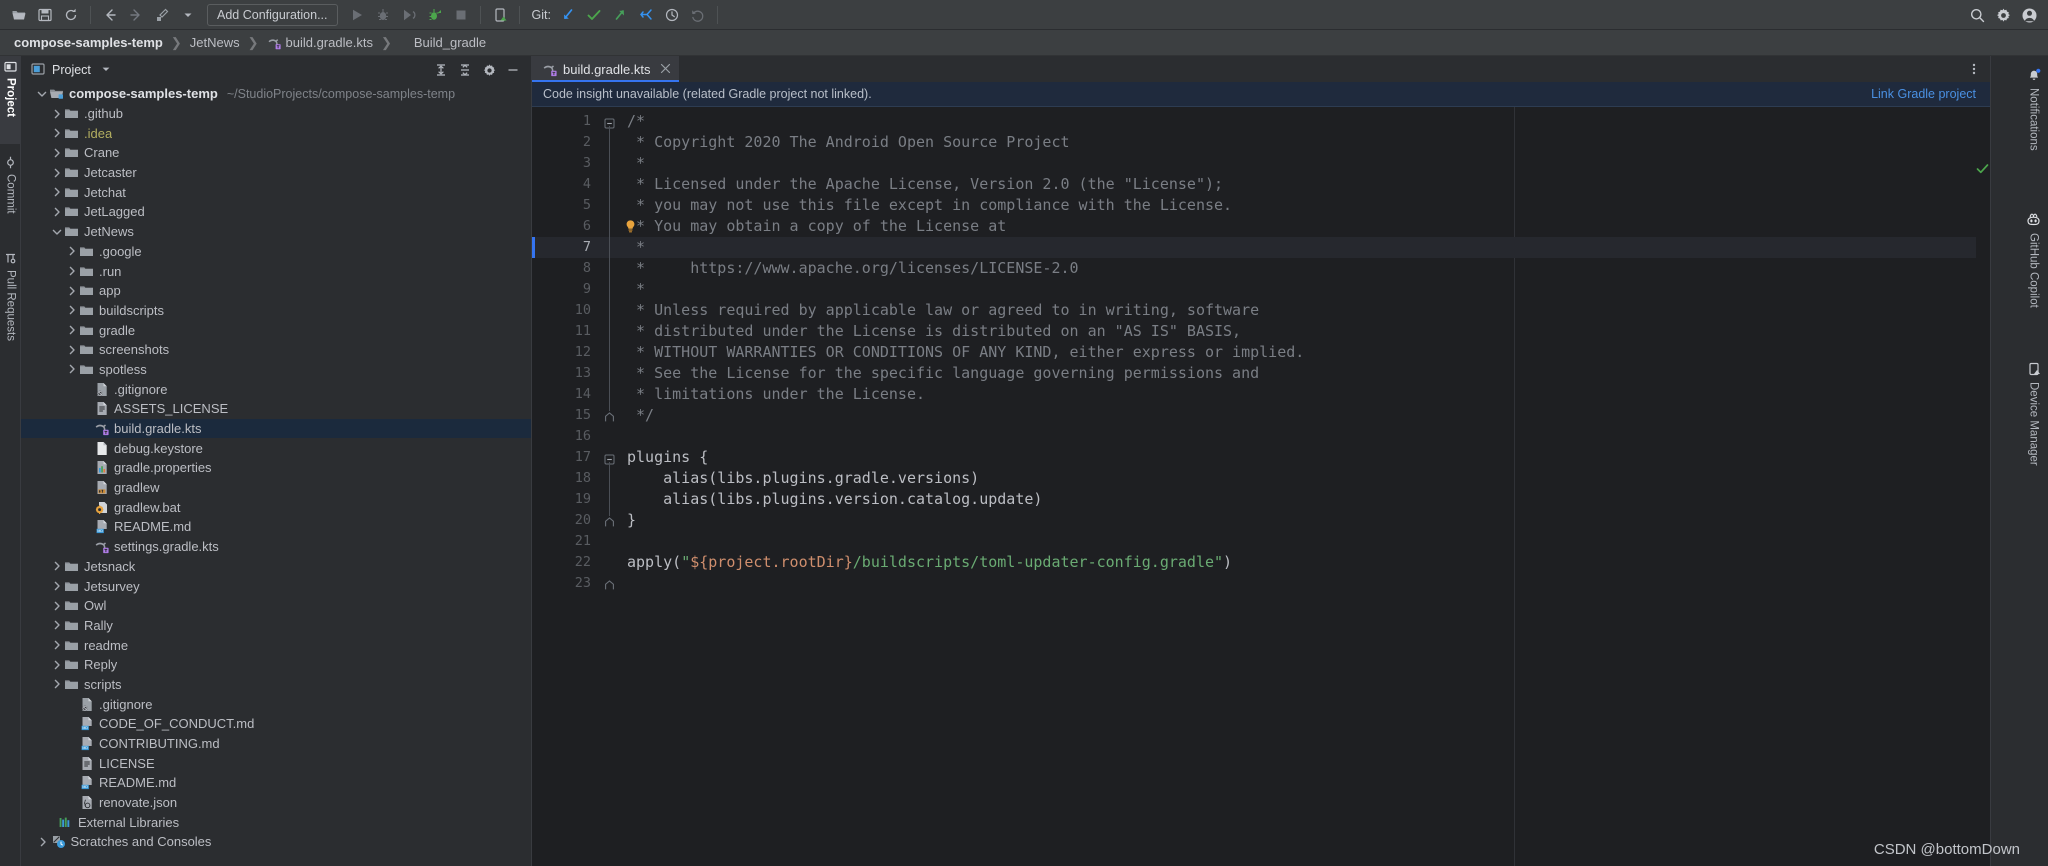 Image resolution: width=2048 pixels, height=866 pixels. Describe the element at coordinates (276, 428) in the screenshot. I see `tree-row-build-gradle-kts: build.gradle.kts` at that location.